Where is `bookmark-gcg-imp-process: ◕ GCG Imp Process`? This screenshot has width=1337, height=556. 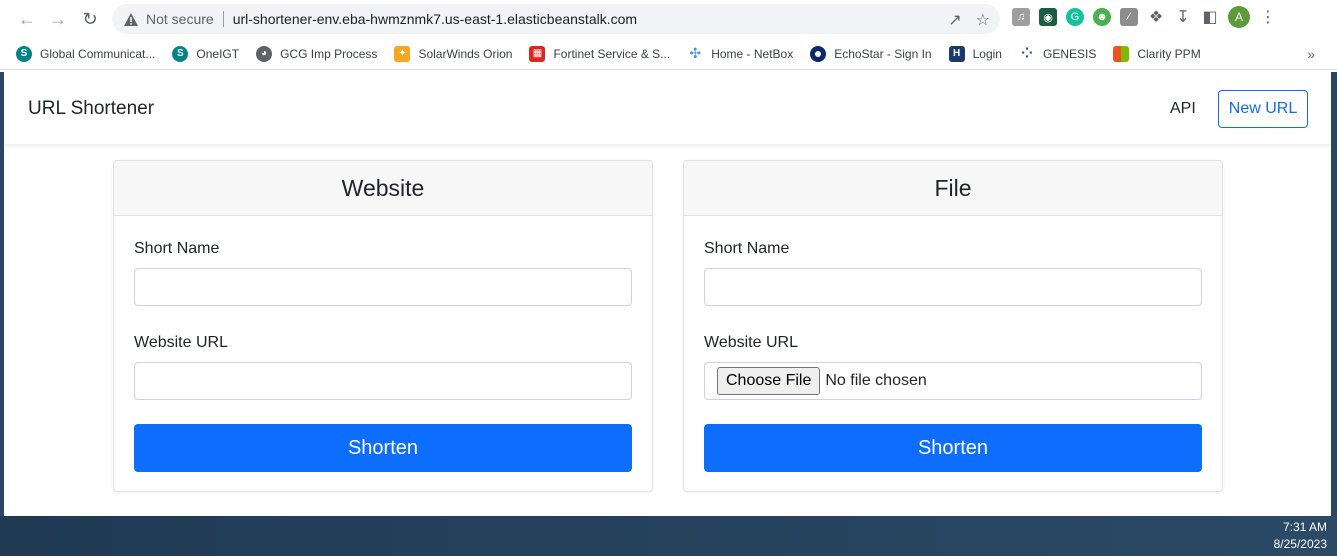
bookmark-gcg-imp-process: ◕ GCG Imp Process is located at coordinates (316, 53).